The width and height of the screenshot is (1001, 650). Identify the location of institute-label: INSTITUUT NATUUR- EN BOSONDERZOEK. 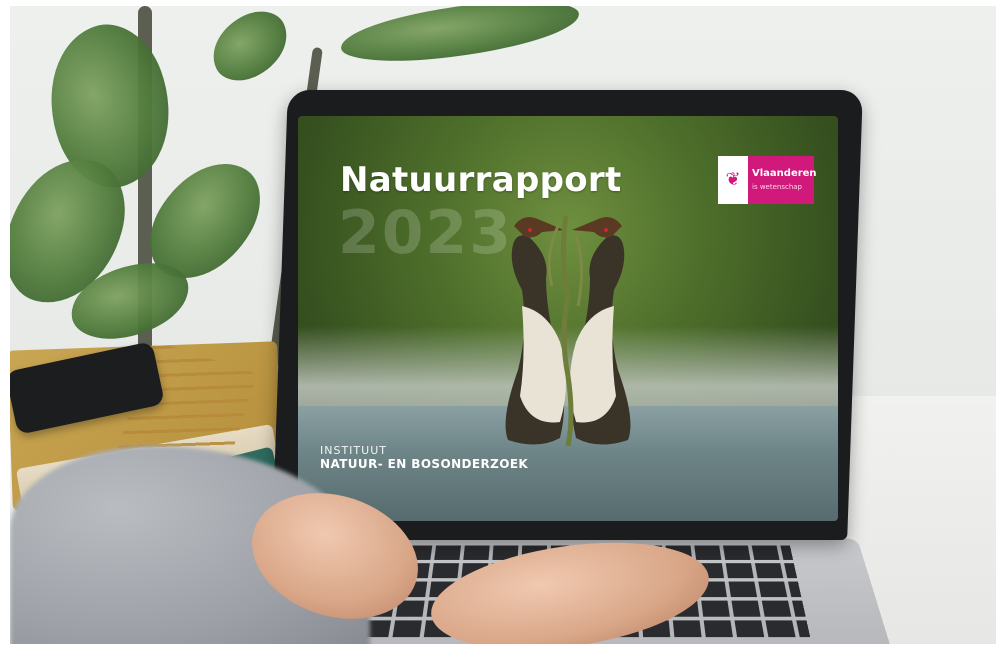
(424, 457).